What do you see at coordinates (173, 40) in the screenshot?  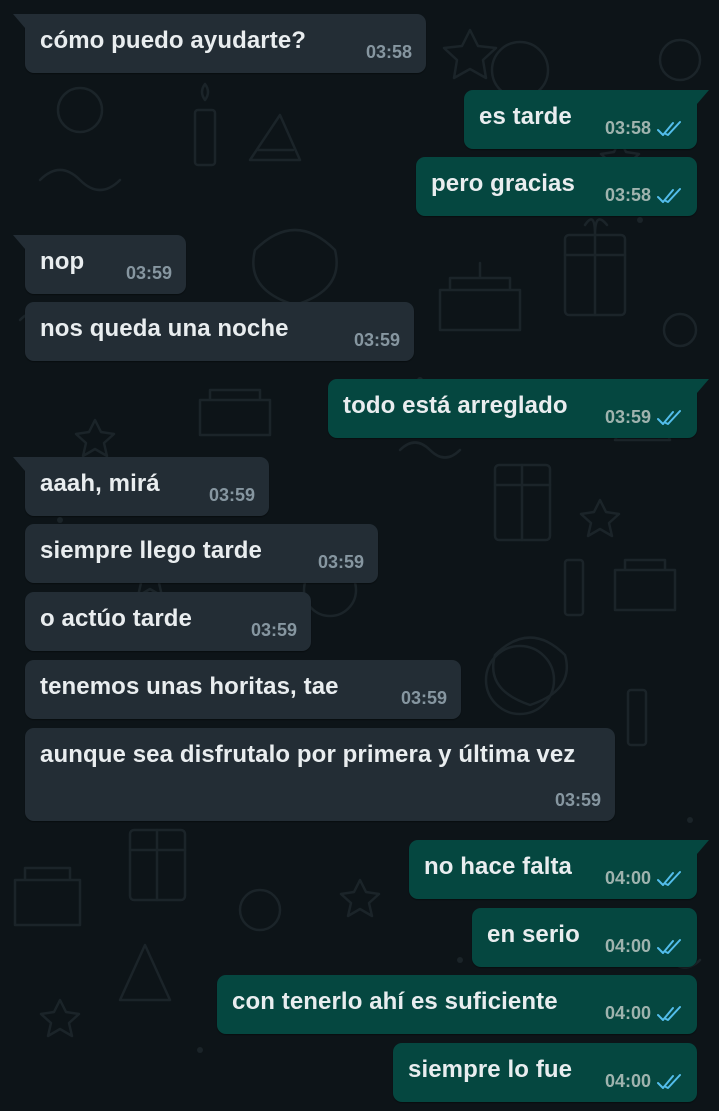 I see `message-text: cómo puedo ayudarte?` at bounding box center [173, 40].